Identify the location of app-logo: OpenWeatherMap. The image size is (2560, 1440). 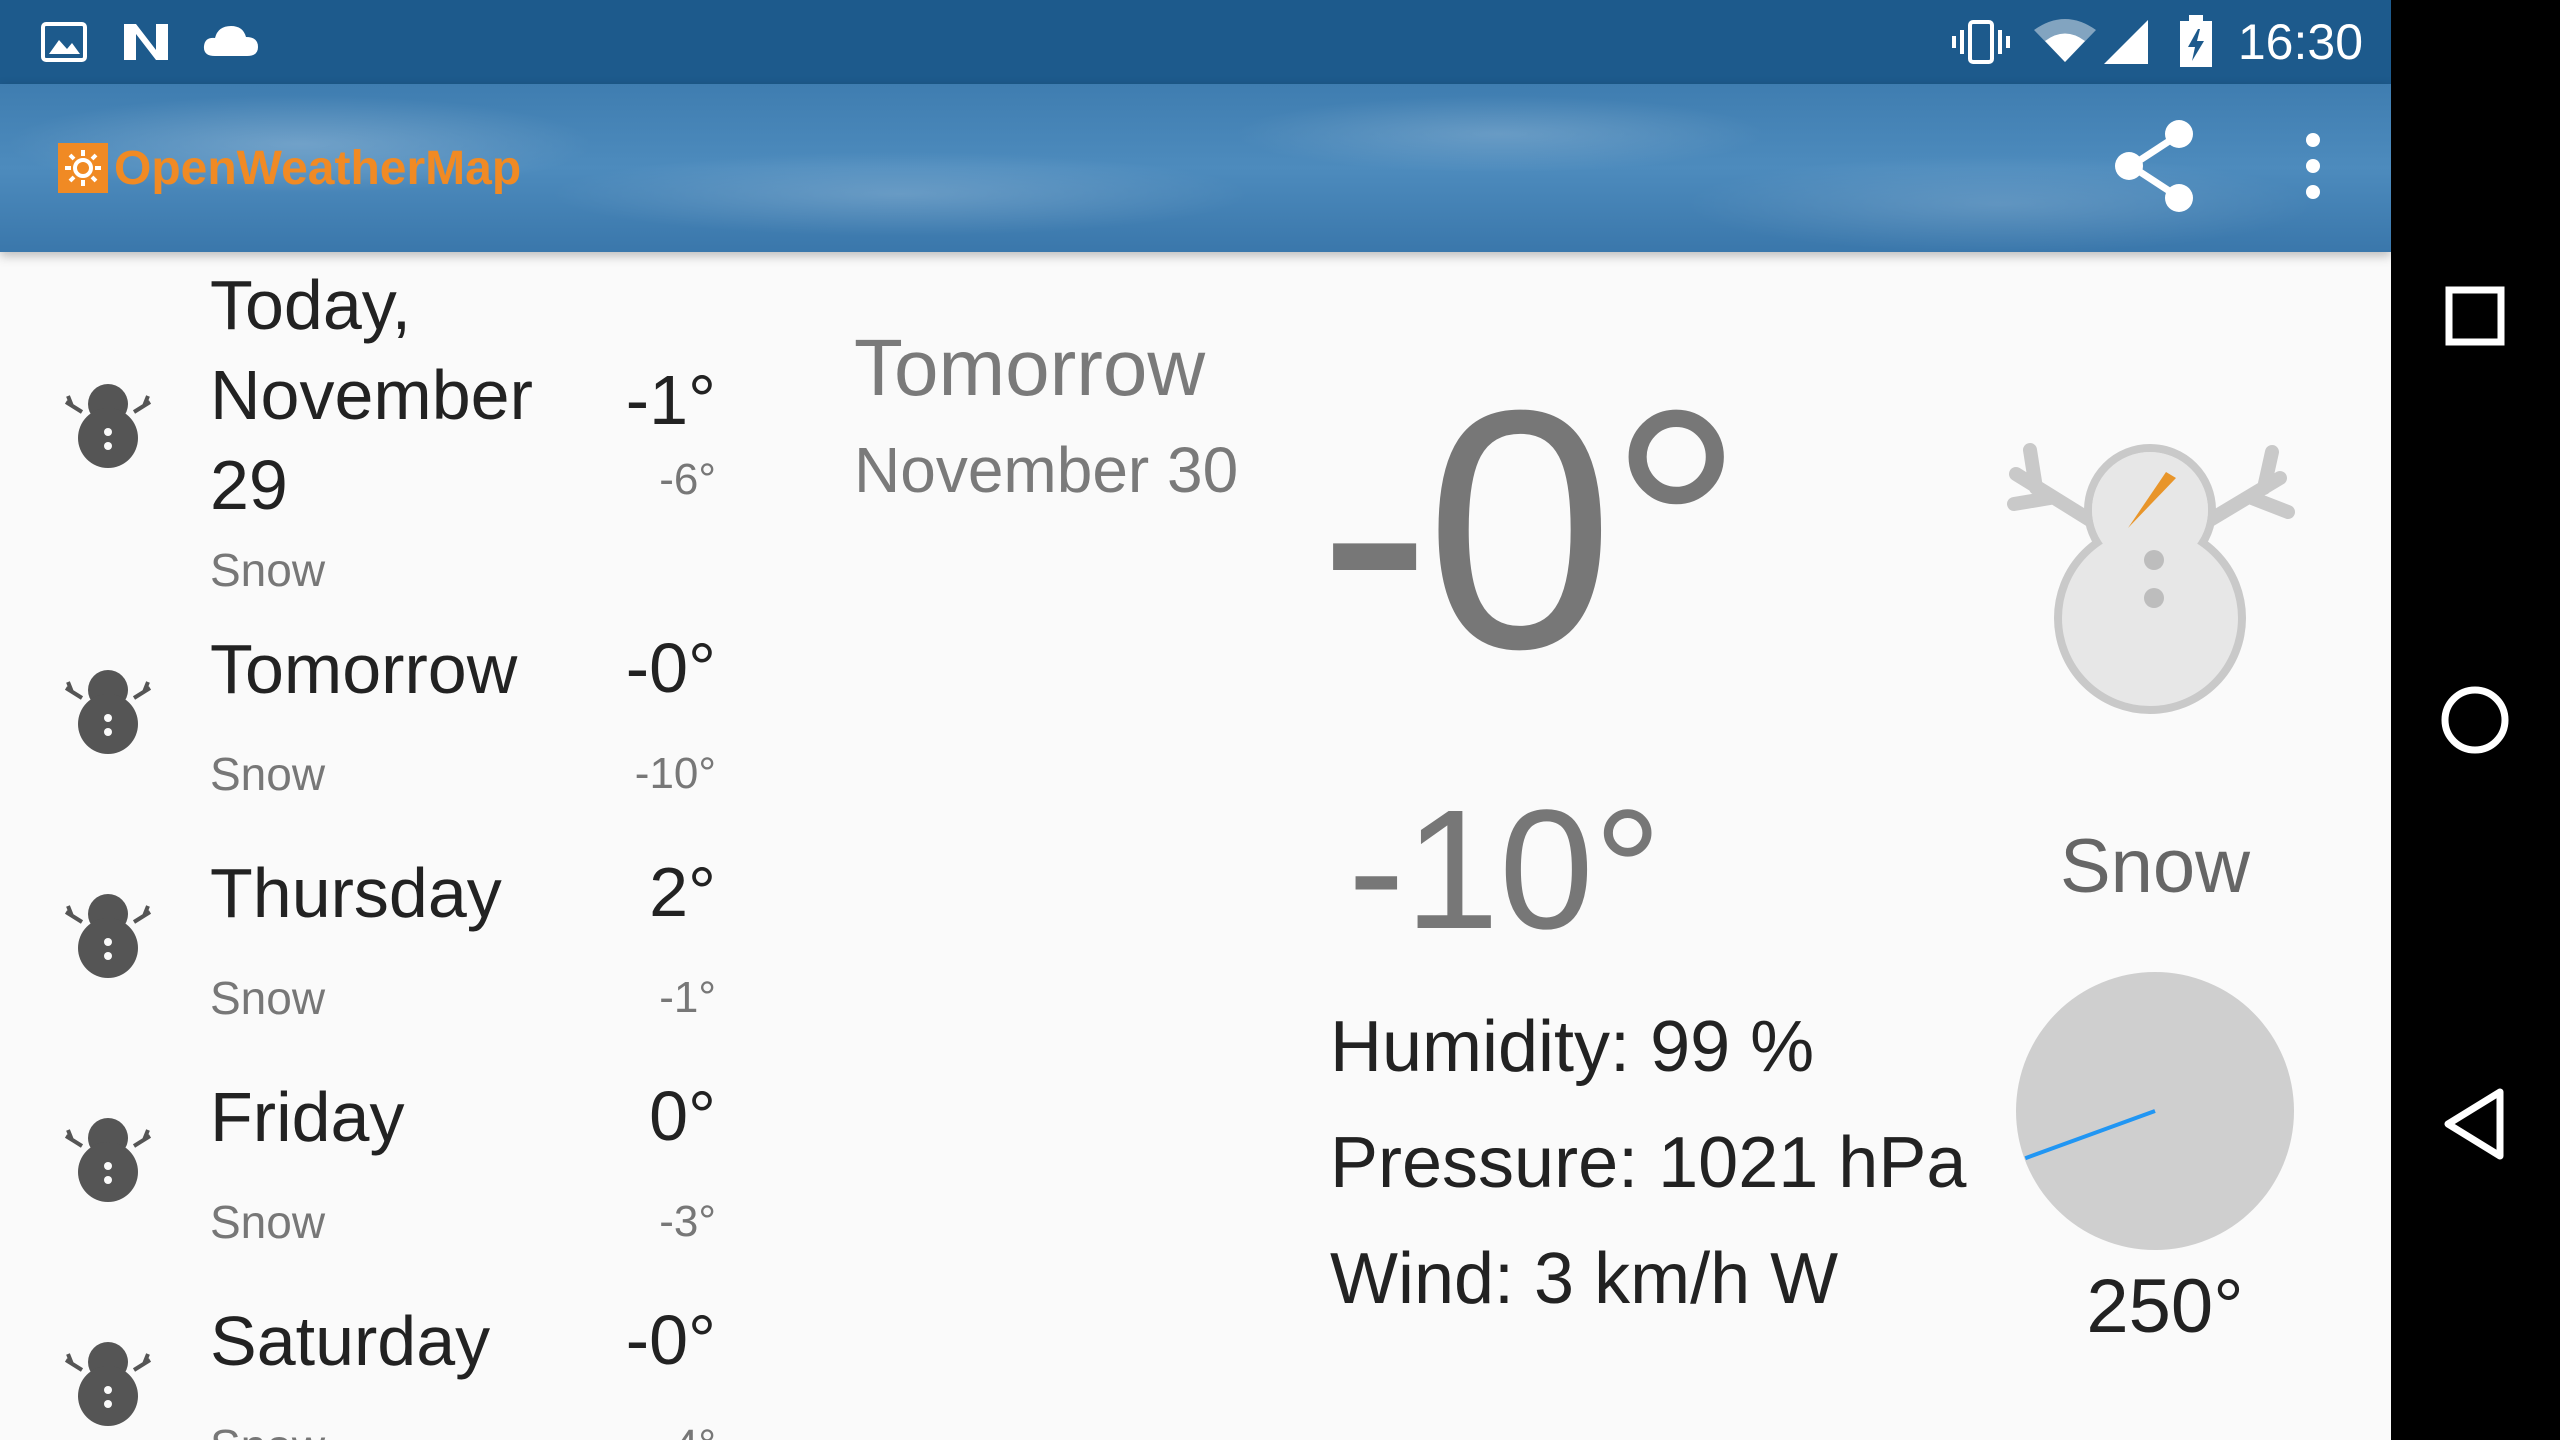
(289, 168).